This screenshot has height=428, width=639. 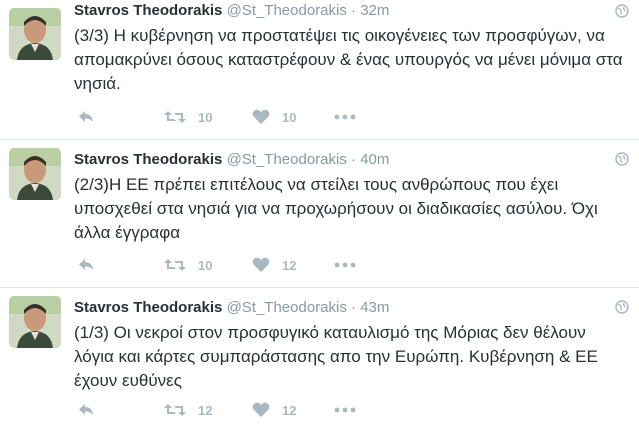 I want to click on tweet-actions: 10 10, so click(x=354, y=117).